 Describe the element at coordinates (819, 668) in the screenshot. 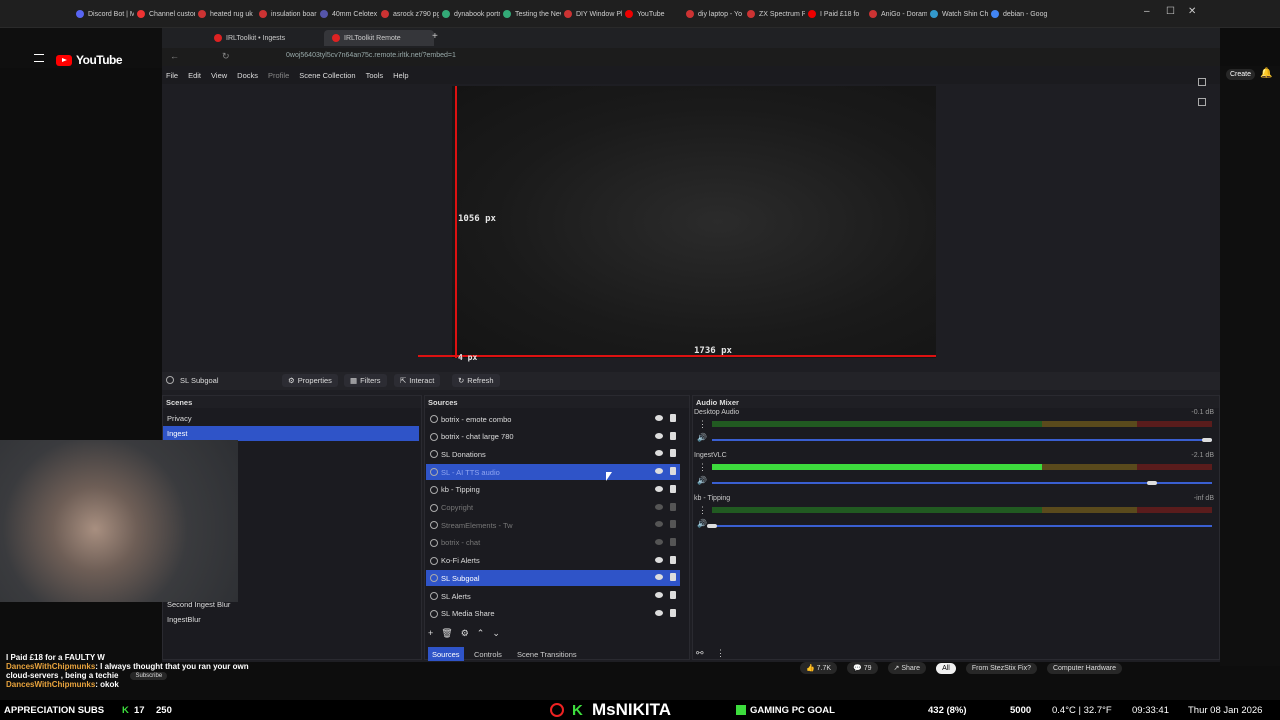

I see `like-button: 👍 7.7K` at that location.